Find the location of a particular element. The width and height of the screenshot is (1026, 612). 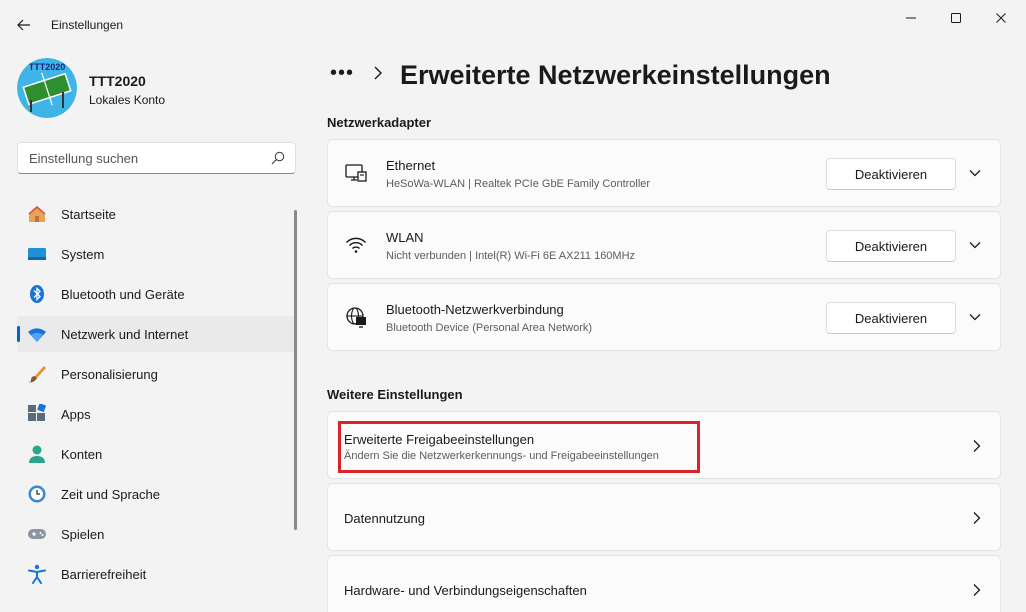

sidebar-item-bluetooth: Bluetooth und Geräte is located at coordinates (156, 294).